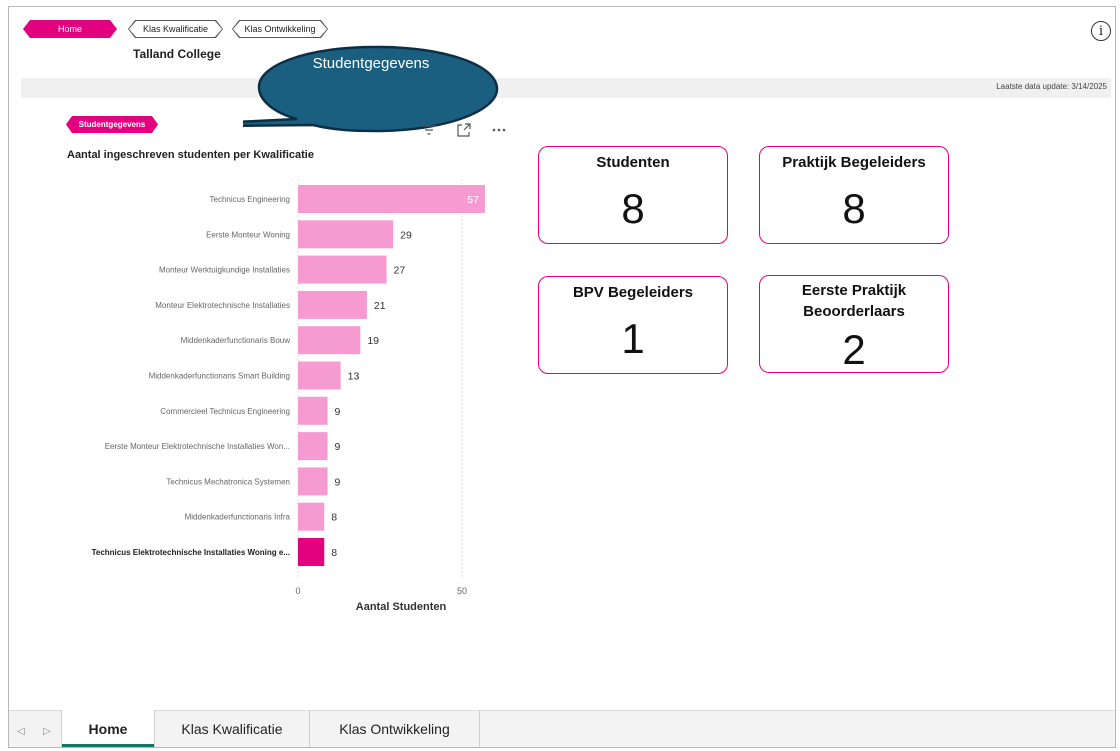  Describe the element at coordinates (222, 305) in the screenshot. I see `category-label: Monteur Elektrotechnische Installaties` at that location.